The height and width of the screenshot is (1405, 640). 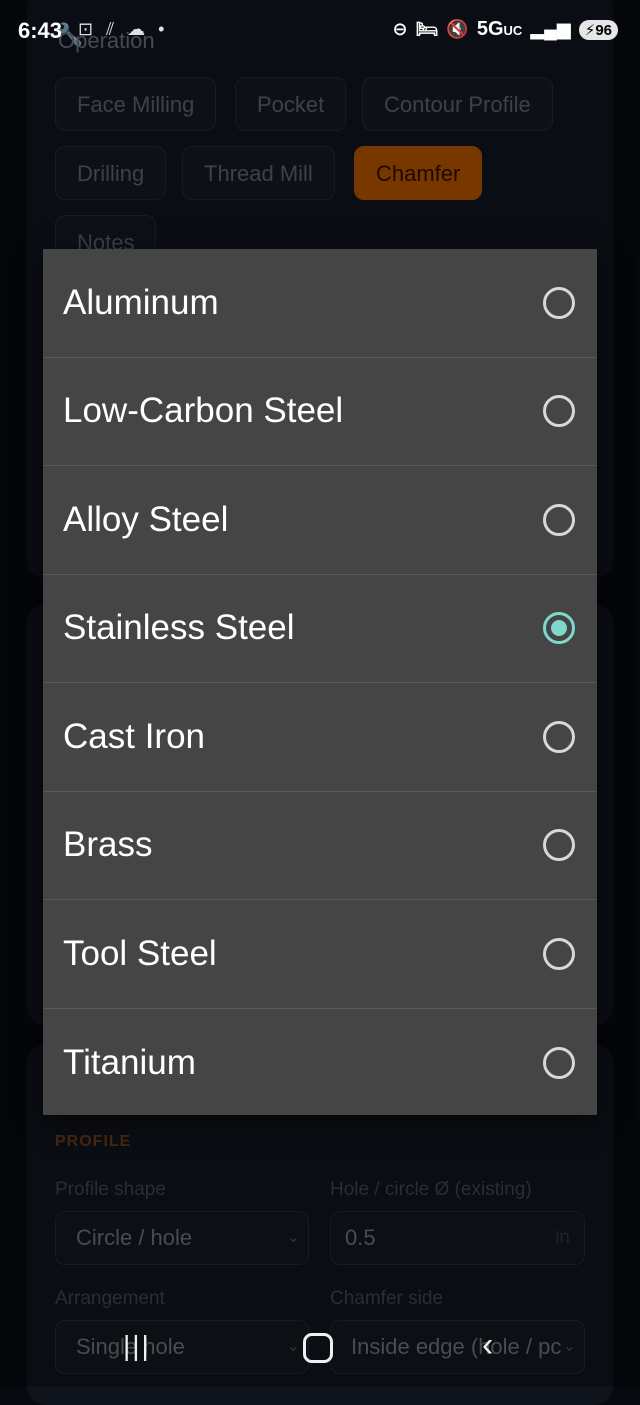 What do you see at coordinates (320, 520) in the screenshot?
I see `material-option-alloy-steel: Alloy Steel` at bounding box center [320, 520].